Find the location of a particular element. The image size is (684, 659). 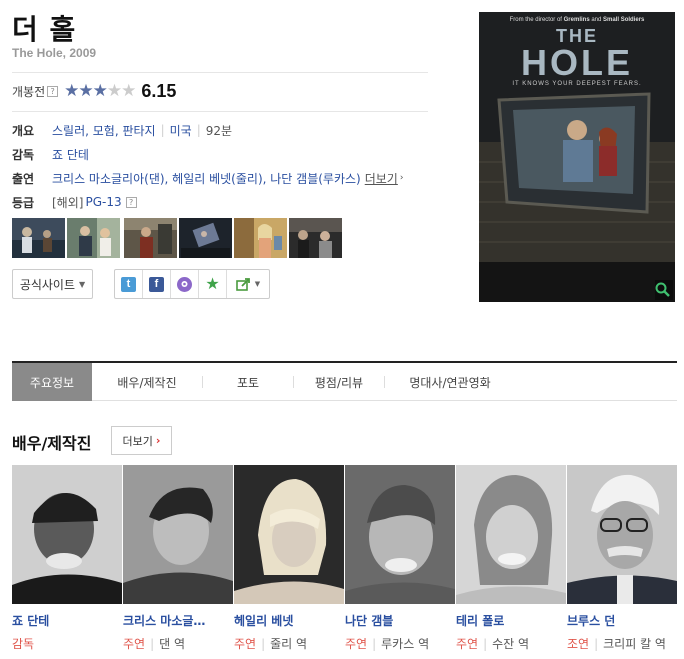

cast-role-line: 주연 | 줄리 역 is located at coordinates (289, 643).